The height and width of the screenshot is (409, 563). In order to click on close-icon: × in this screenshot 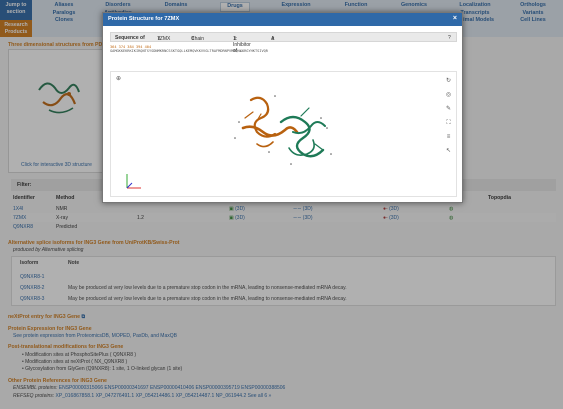, I will do `click(455, 18)`.